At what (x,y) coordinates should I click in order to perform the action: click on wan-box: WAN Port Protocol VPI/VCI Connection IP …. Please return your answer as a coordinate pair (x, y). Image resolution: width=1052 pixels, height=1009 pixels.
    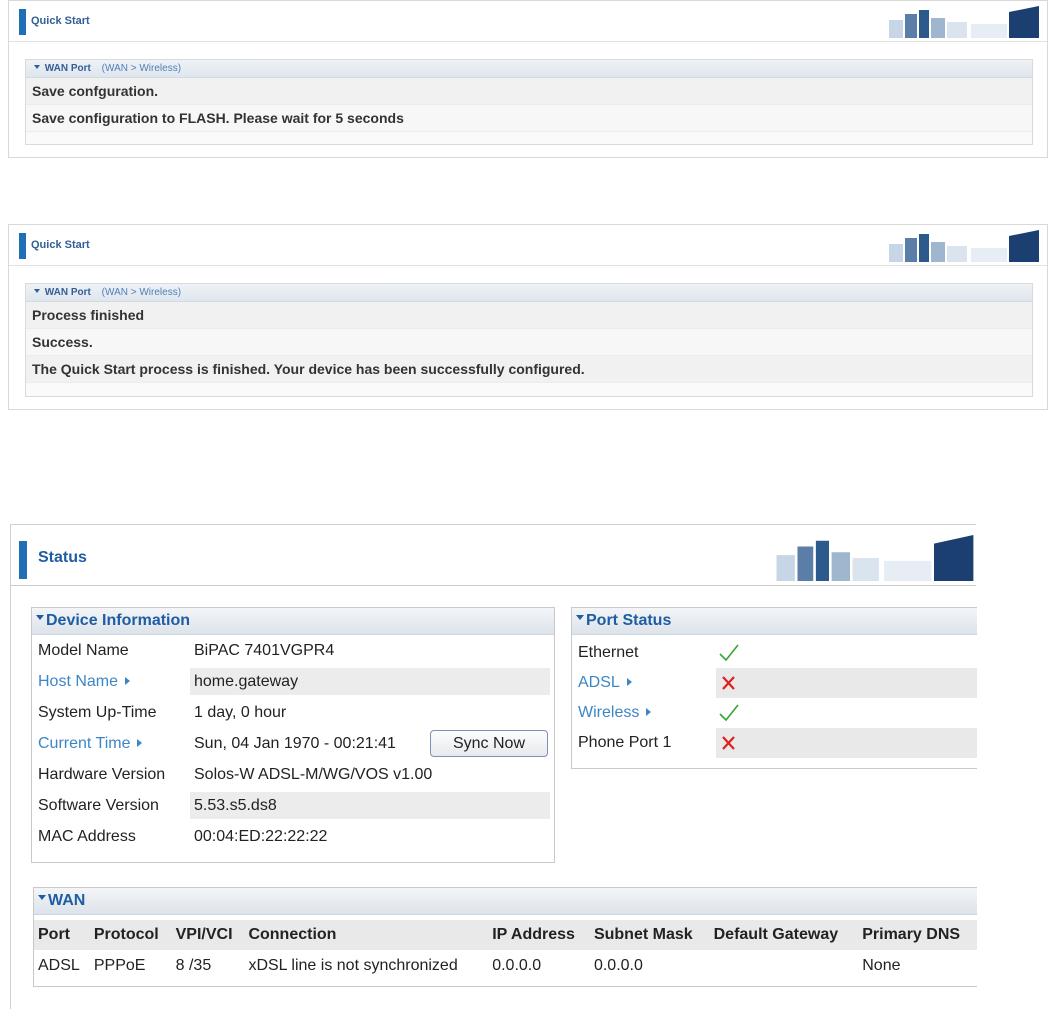
    Looking at the image, I should click on (505, 937).